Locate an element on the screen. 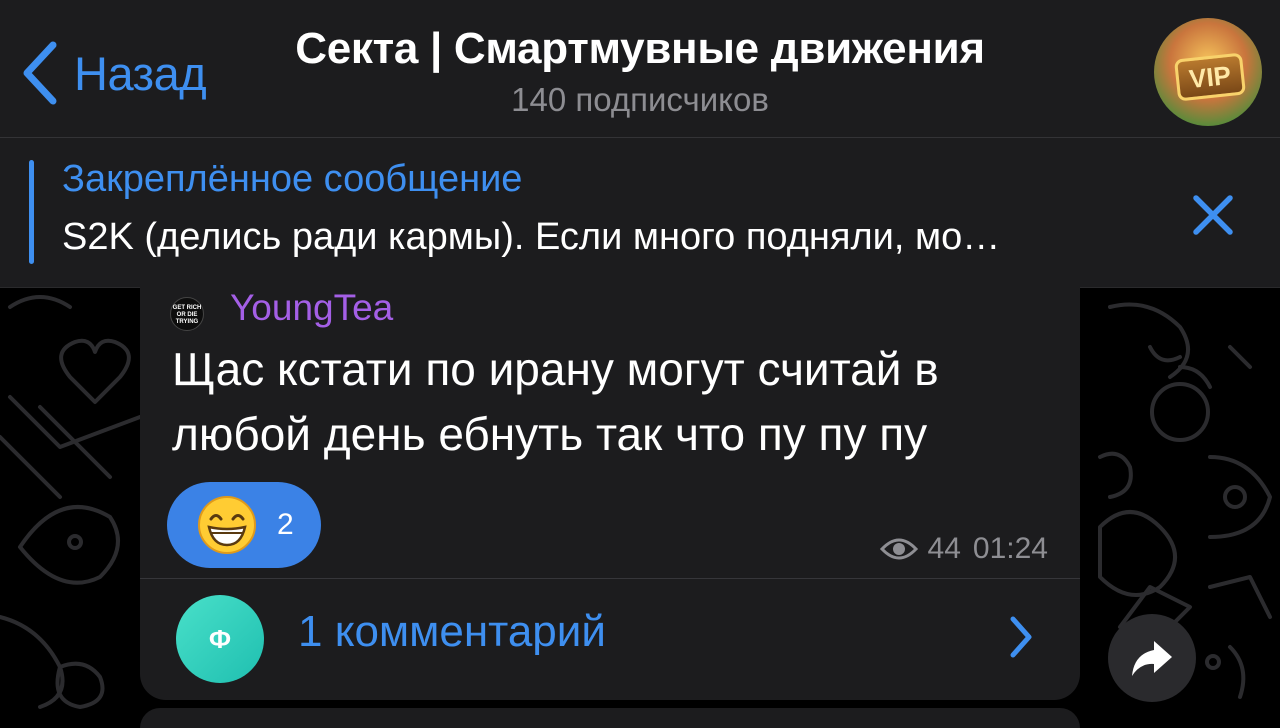  share-icon is located at coordinates (1152, 658).